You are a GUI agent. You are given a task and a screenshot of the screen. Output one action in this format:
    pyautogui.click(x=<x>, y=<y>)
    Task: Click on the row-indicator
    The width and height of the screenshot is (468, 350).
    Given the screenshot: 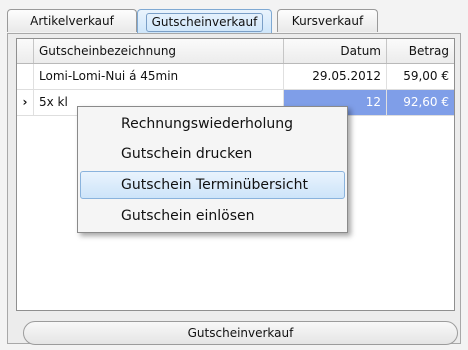 What is the action you would take?
    pyautogui.click(x=25, y=76)
    